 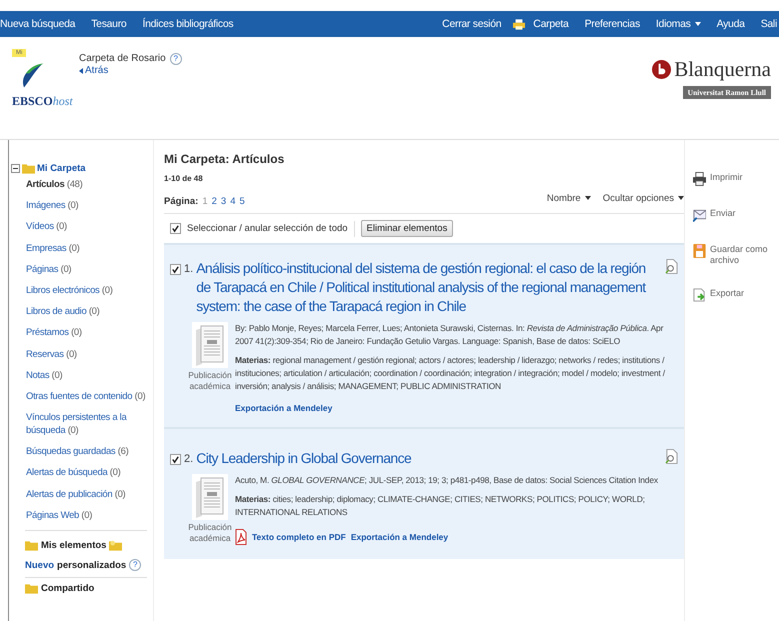 I want to click on page-title: Mi Carpeta: Artículos, so click(x=225, y=159).